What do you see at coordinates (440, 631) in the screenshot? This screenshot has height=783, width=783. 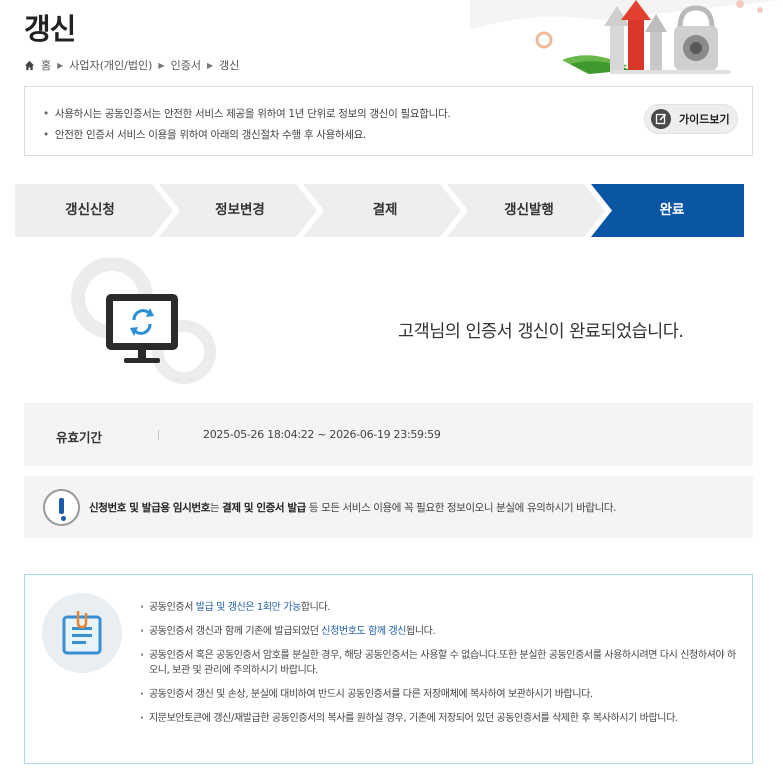 I see `info-item: 공동인증서 갱신과 함께 기존에 발급되었던 신청번호도 함께 갱신됩니다.` at bounding box center [440, 631].